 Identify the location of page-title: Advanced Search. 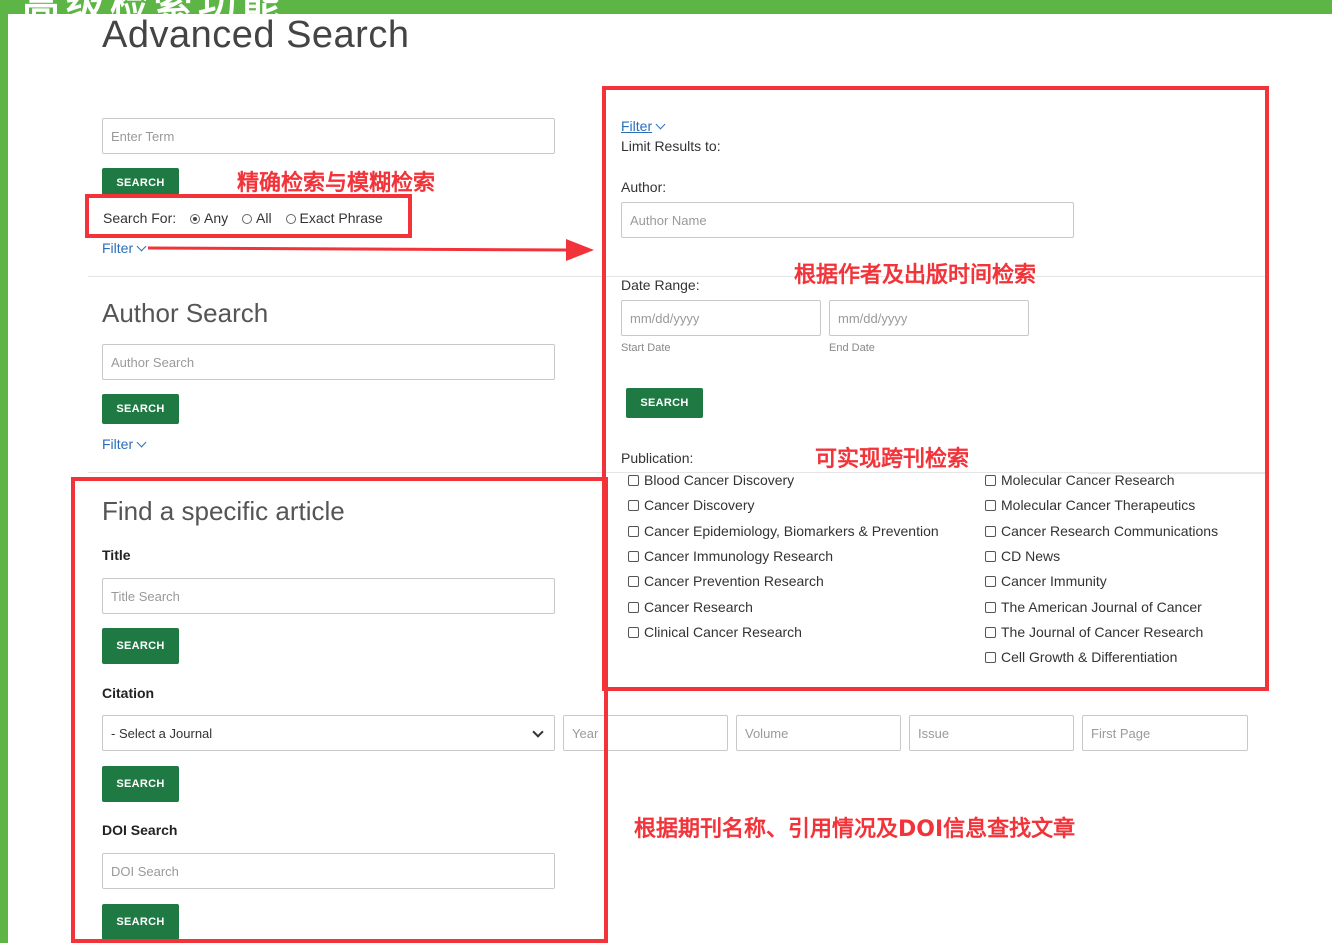
(256, 35).